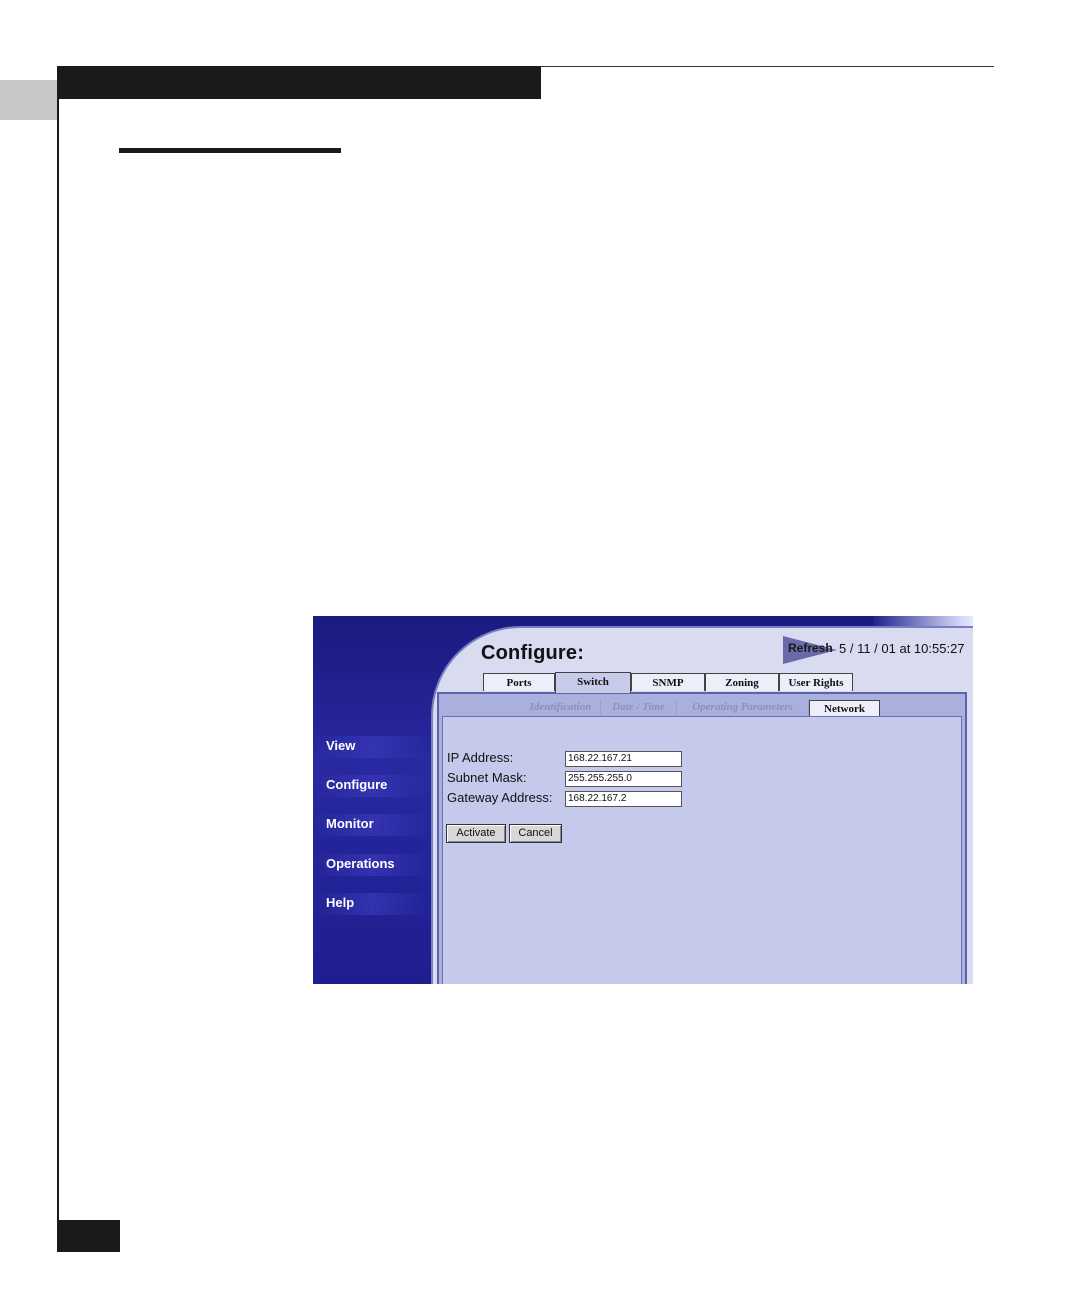  I want to click on page-header-rule, so click(767, 66).